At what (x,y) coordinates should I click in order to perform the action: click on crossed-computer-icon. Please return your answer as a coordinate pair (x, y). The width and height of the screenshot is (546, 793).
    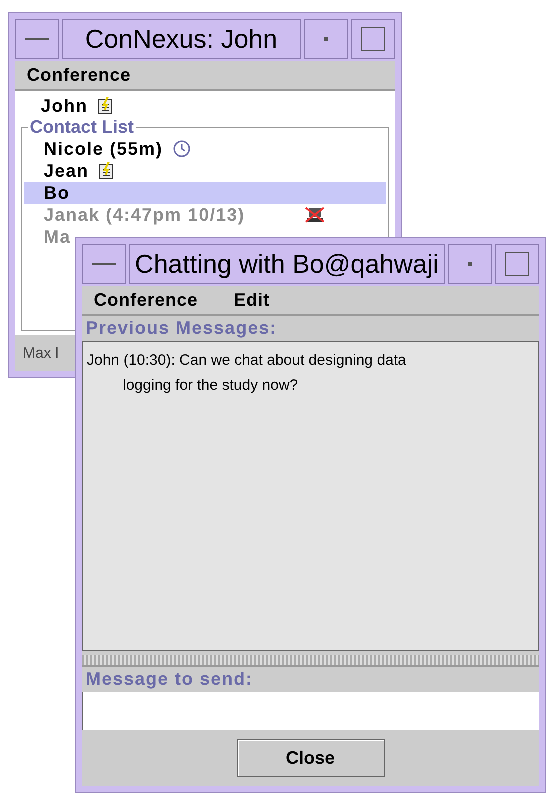
    Looking at the image, I should click on (315, 215).